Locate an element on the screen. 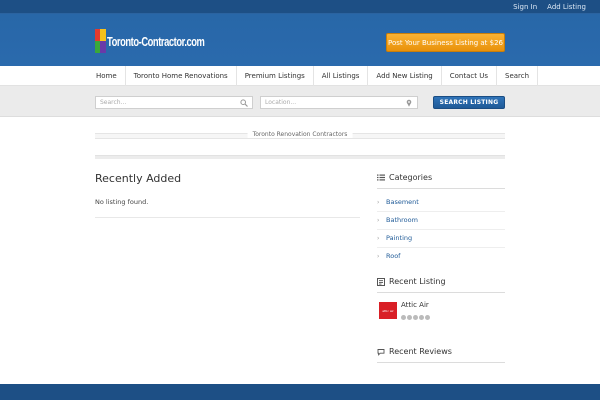 The width and height of the screenshot is (600, 400). post-listing-button: Post Your Business Listing at $26 is located at coordinates (445, 42).